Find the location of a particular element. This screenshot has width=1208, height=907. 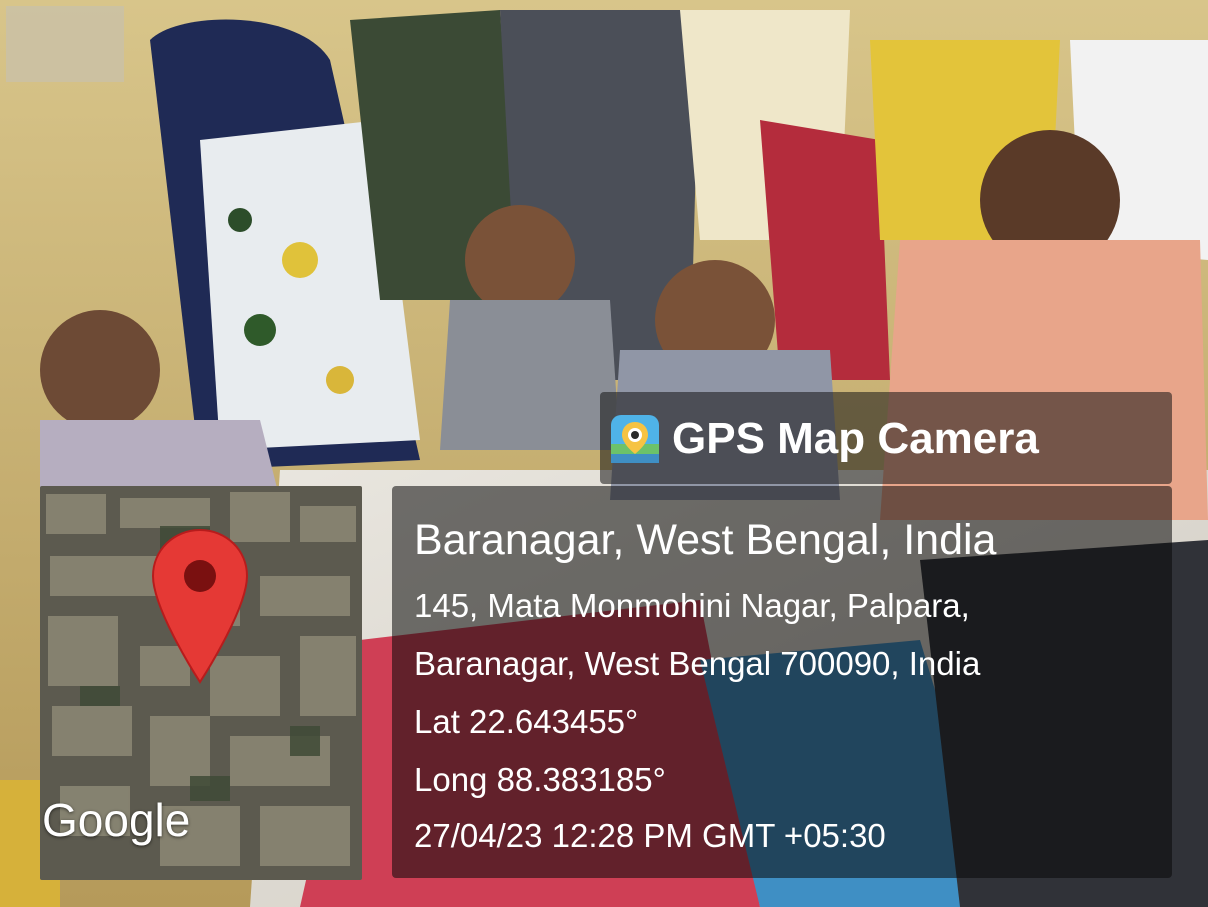

address-line-2: Baranagar, West Bengal 700090, India is located at coordinates (697, 663).